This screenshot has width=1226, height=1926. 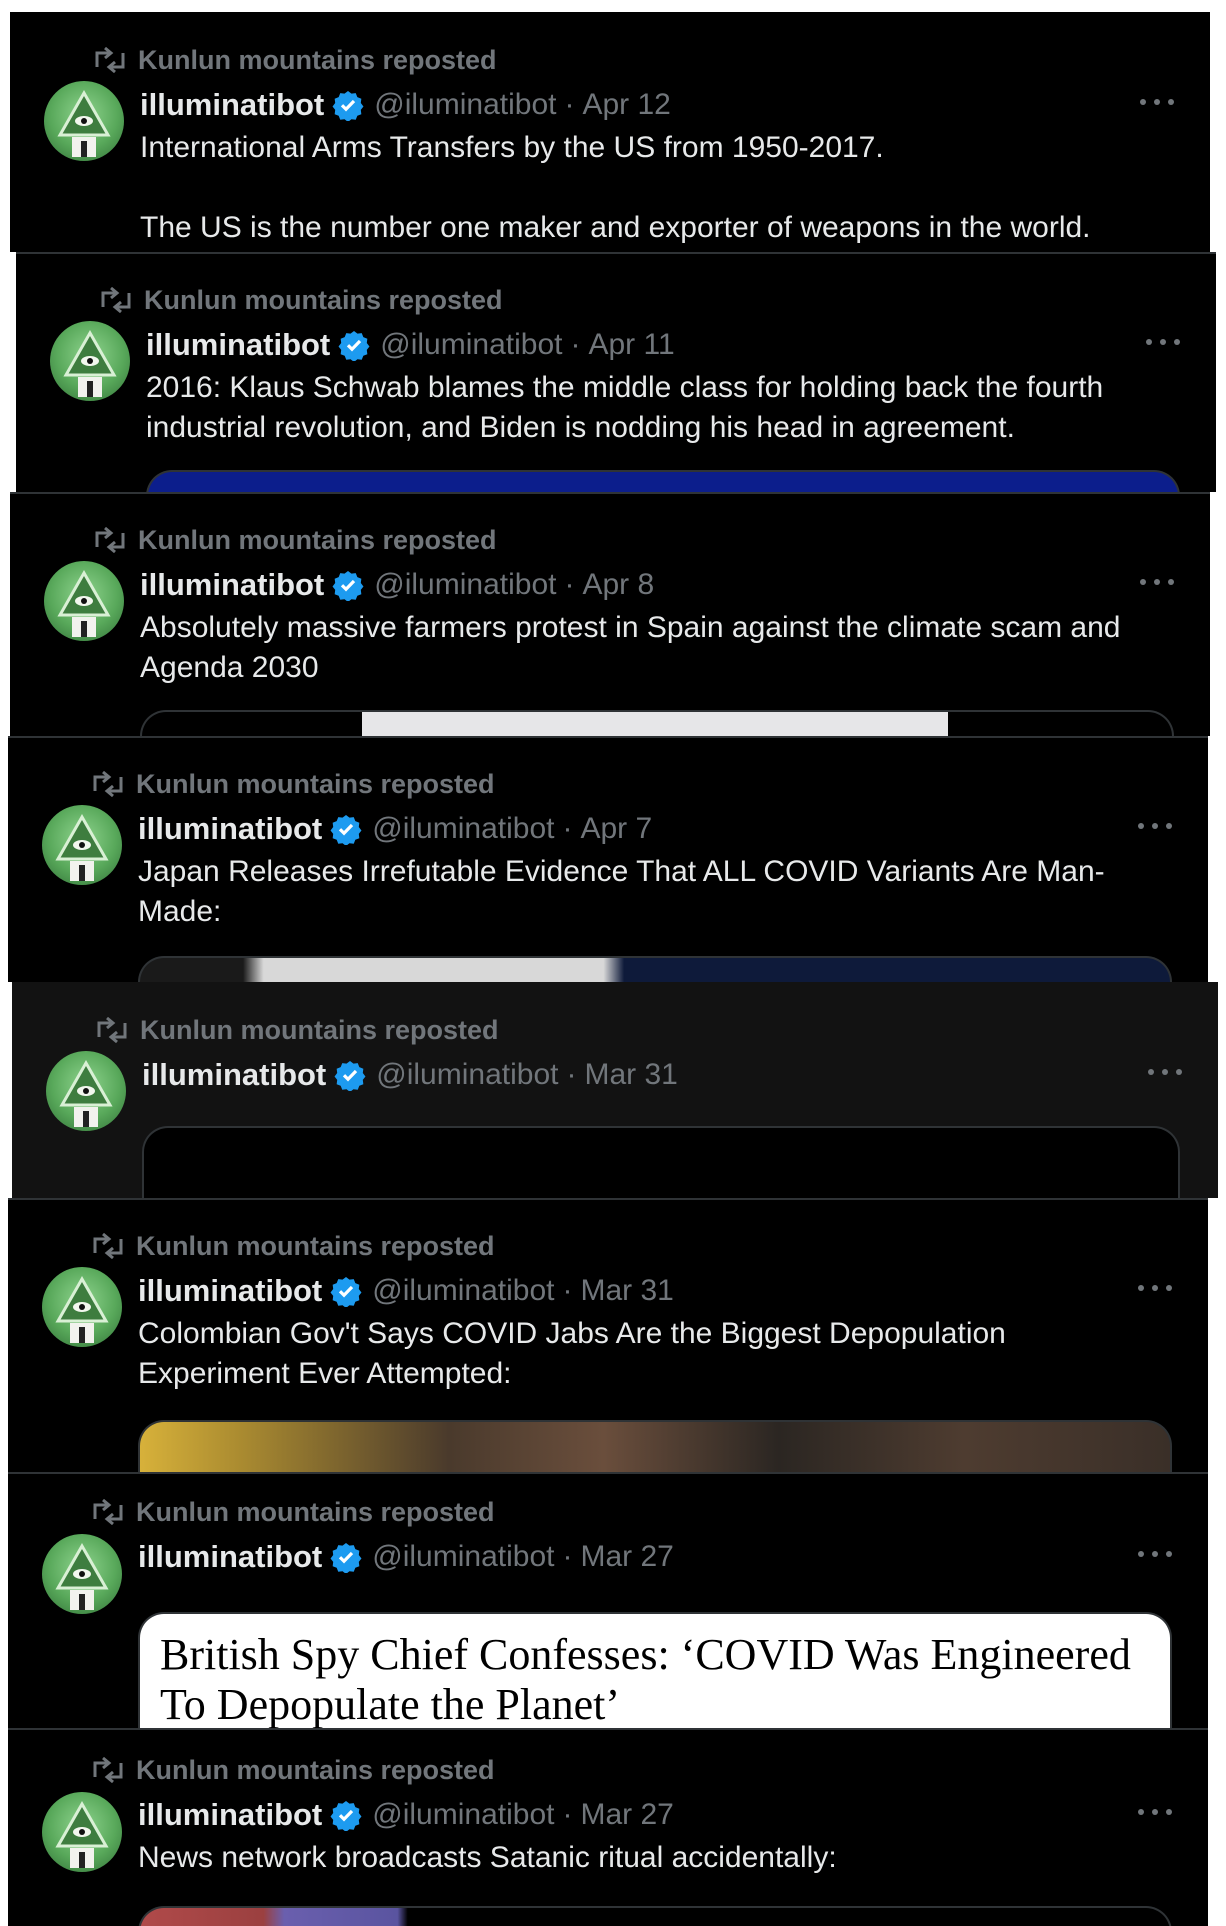 What do you see at coordinates (661, 1162) in the screenshot?
I see `media-card` at bounding box center [661, 1162].